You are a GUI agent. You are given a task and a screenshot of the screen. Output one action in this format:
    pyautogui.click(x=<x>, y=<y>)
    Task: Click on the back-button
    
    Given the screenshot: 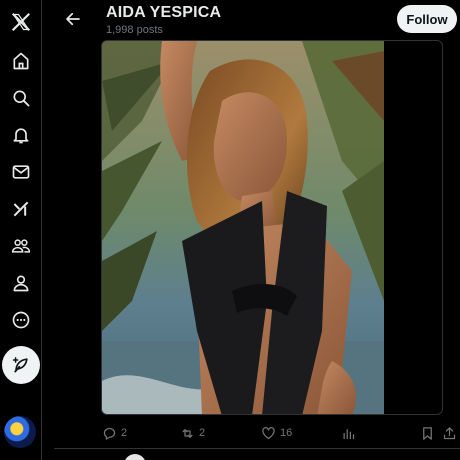 What is the action you would take?
    pyautogui.click(x=73, y=19)
    